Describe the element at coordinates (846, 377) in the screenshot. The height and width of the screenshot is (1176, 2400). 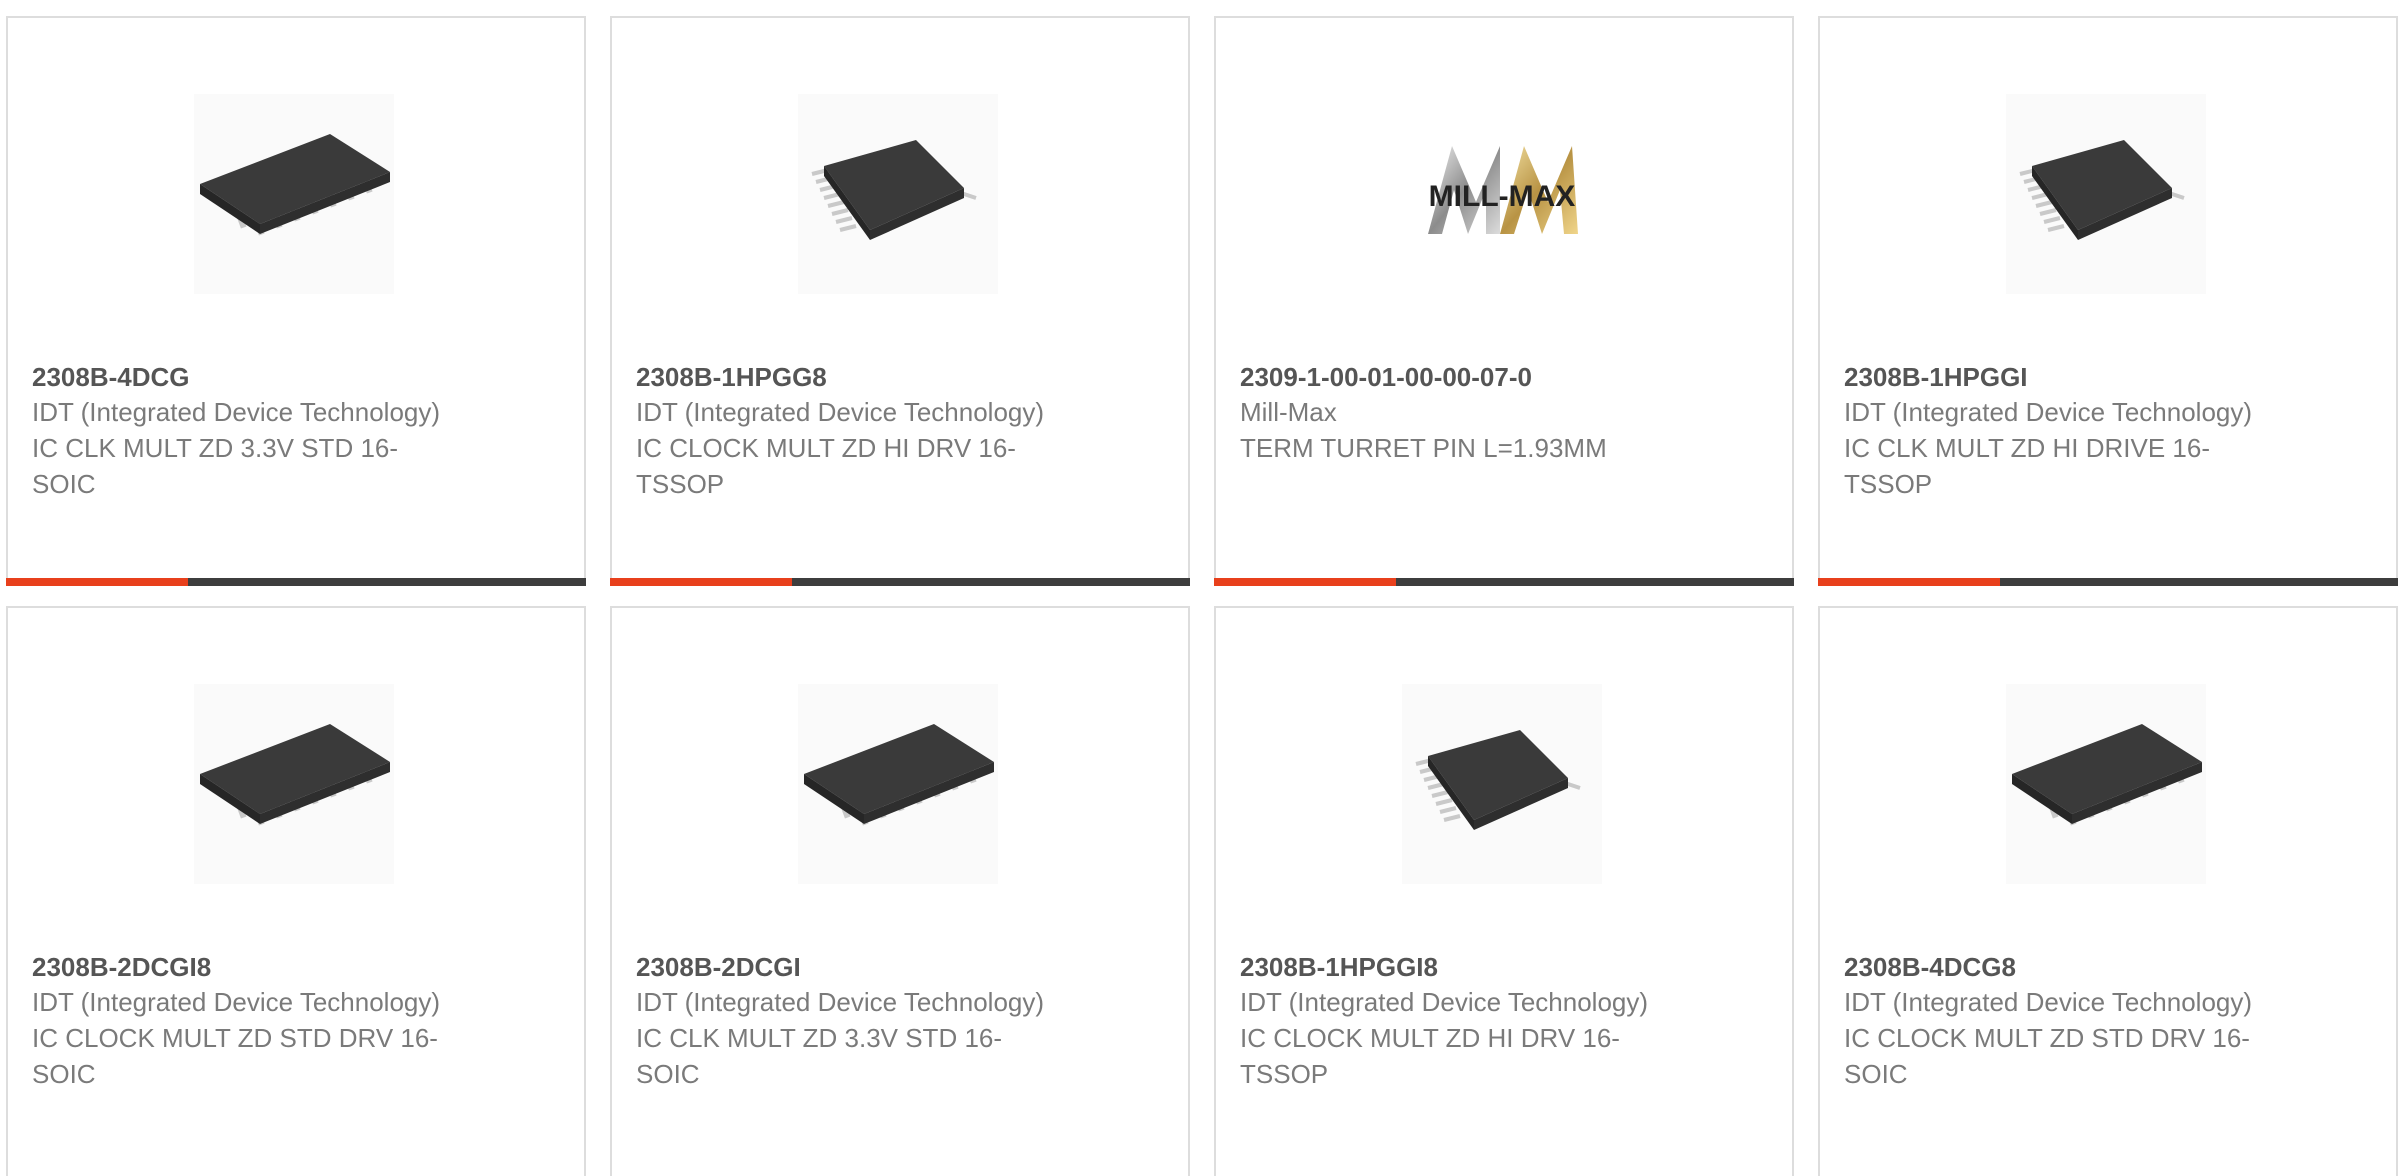
I see `part-number: 2308B-1HPGG8` at that location.